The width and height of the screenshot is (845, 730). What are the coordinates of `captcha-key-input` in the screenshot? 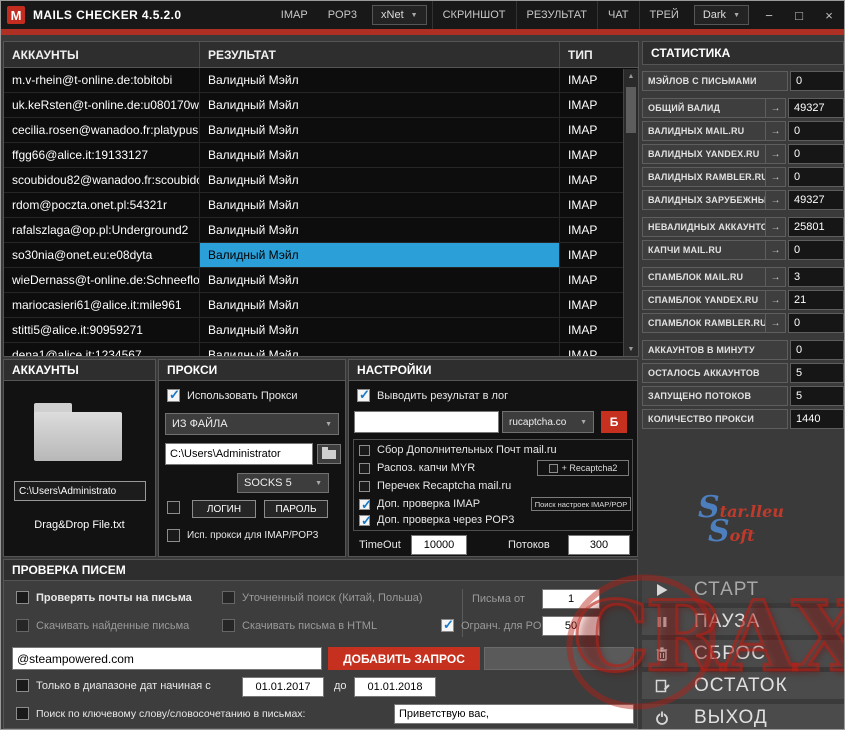 It's located at (426, 422).